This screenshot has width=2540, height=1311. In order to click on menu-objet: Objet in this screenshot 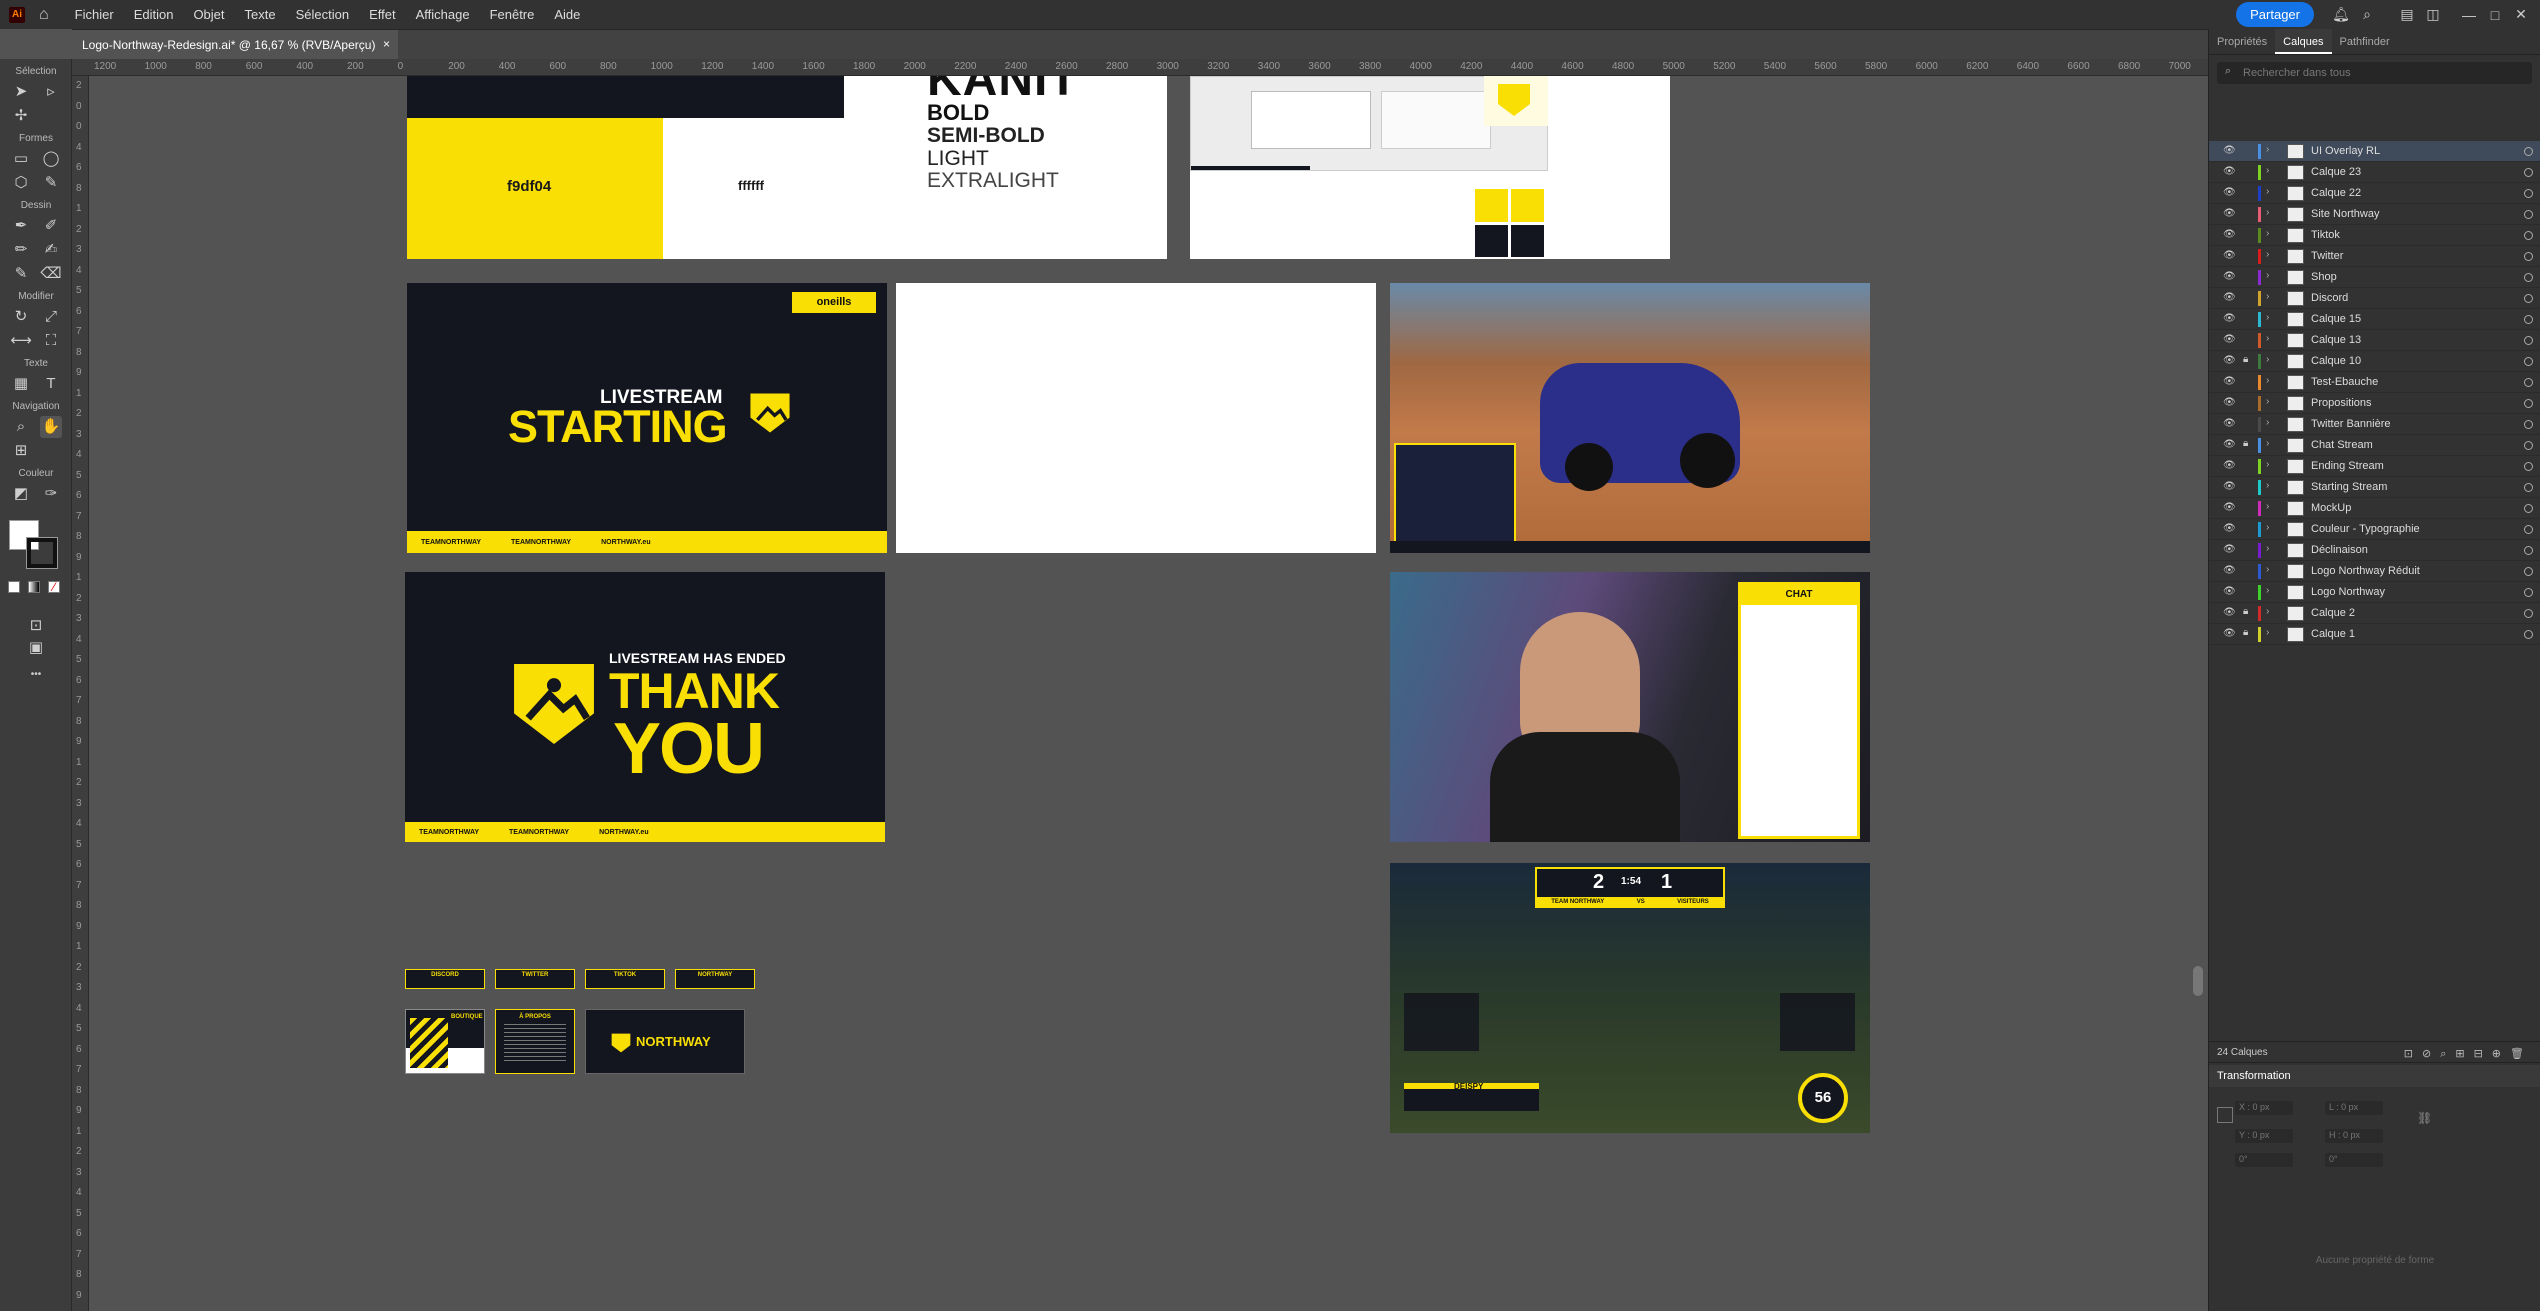, I will do `click(208, 14)`.